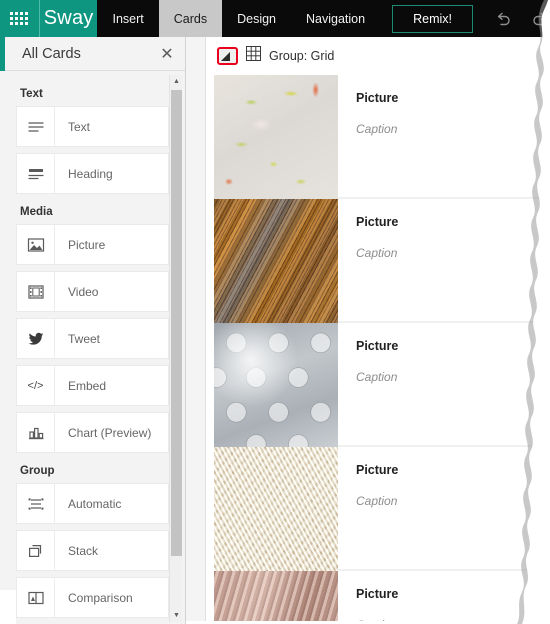 This screenshot has height=624, width=550. Describe the element at coordinates (36, 212) in the screenshot. I see `section-label-media: Media` at that location.